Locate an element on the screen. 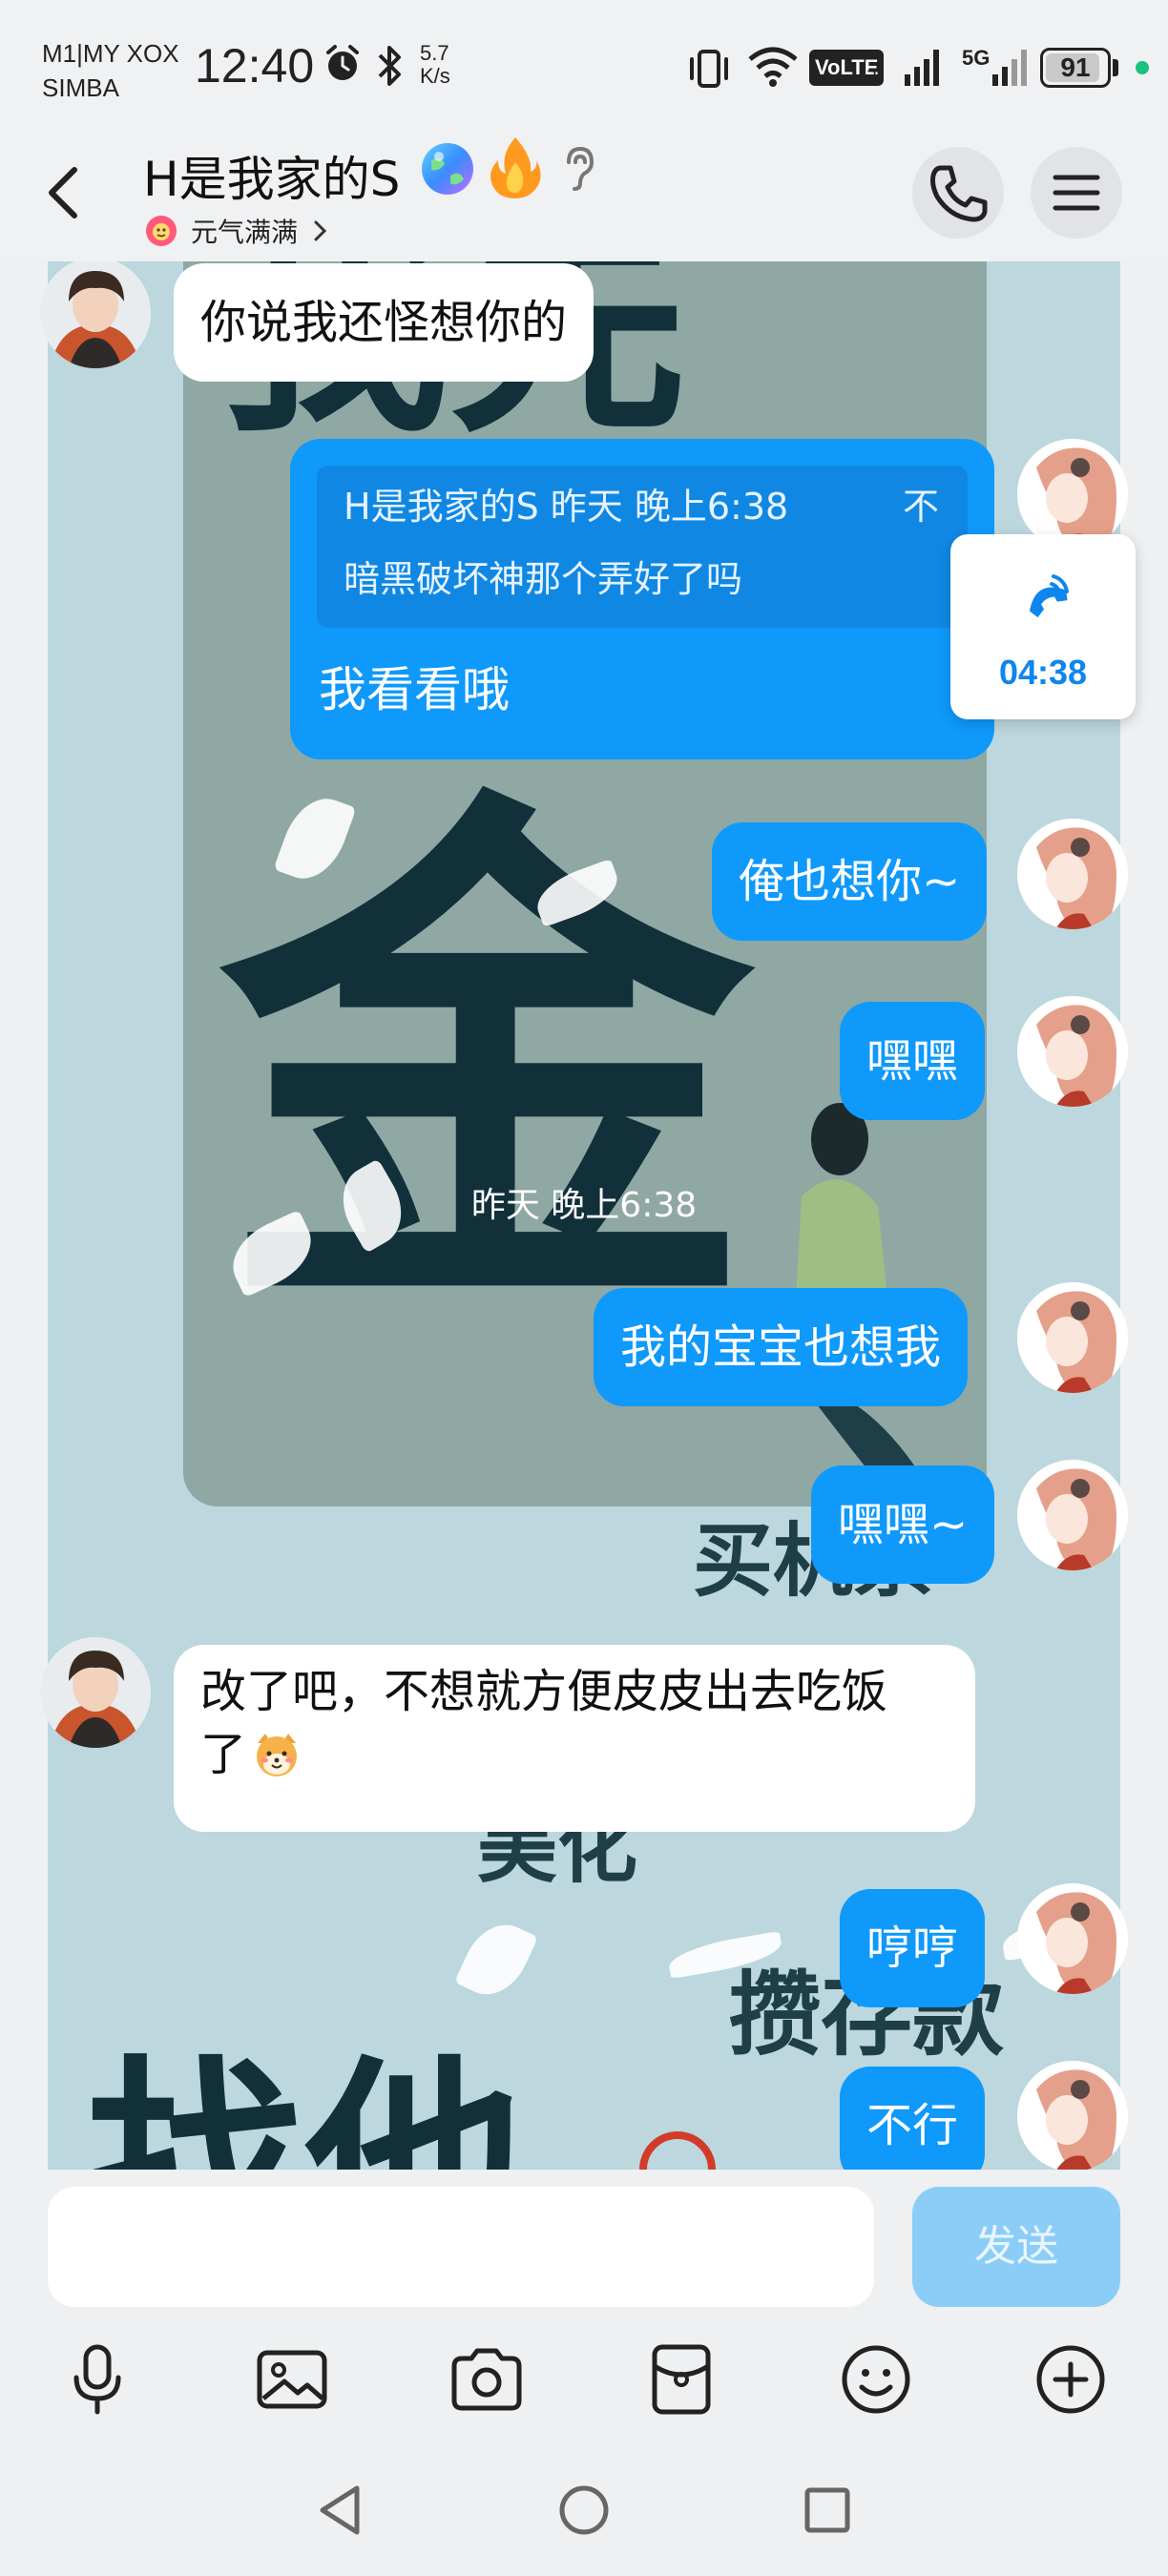 The width and height of the screenshot is (1168, 2576). mood-status: 元气满满 is located at coordinates (237, 231).